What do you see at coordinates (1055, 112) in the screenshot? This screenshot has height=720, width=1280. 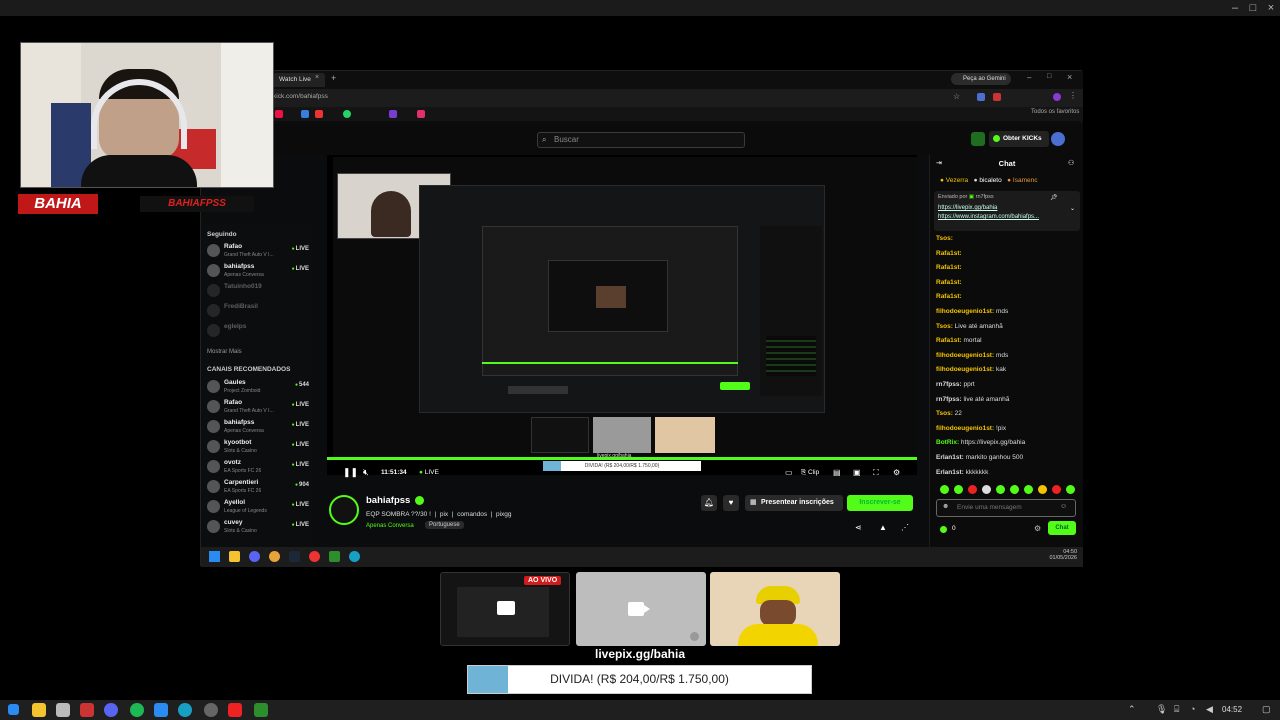 I see `all-bookmarks-label: Todos os favoritos` at bounding box center [1055, 112].